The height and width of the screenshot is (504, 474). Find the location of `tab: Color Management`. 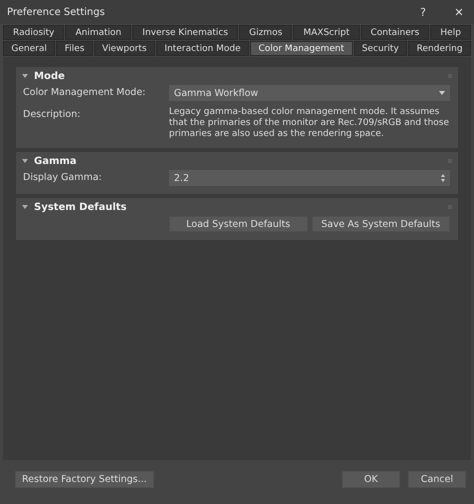

tab: Color Management is located at coordinates (301, 48).